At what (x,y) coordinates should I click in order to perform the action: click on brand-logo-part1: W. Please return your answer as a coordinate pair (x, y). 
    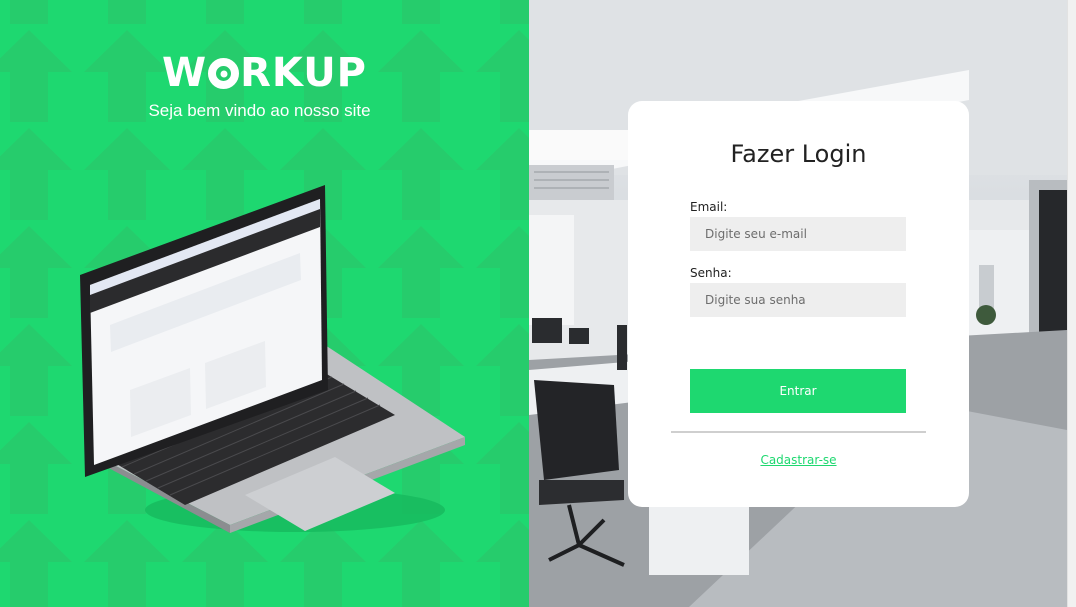
    Looking at the image, I should click on (184, 73).